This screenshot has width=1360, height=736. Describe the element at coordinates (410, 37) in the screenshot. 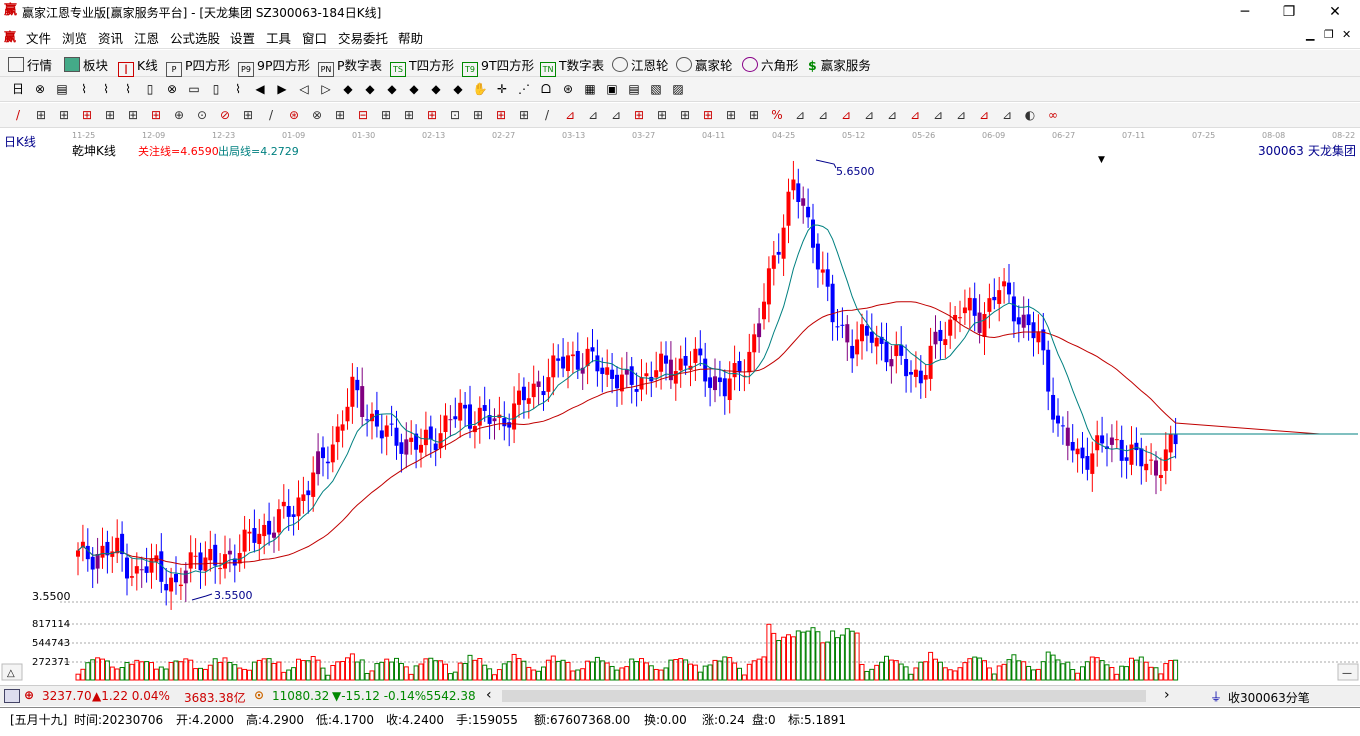

I see `menu-help: 帮助` at that location.